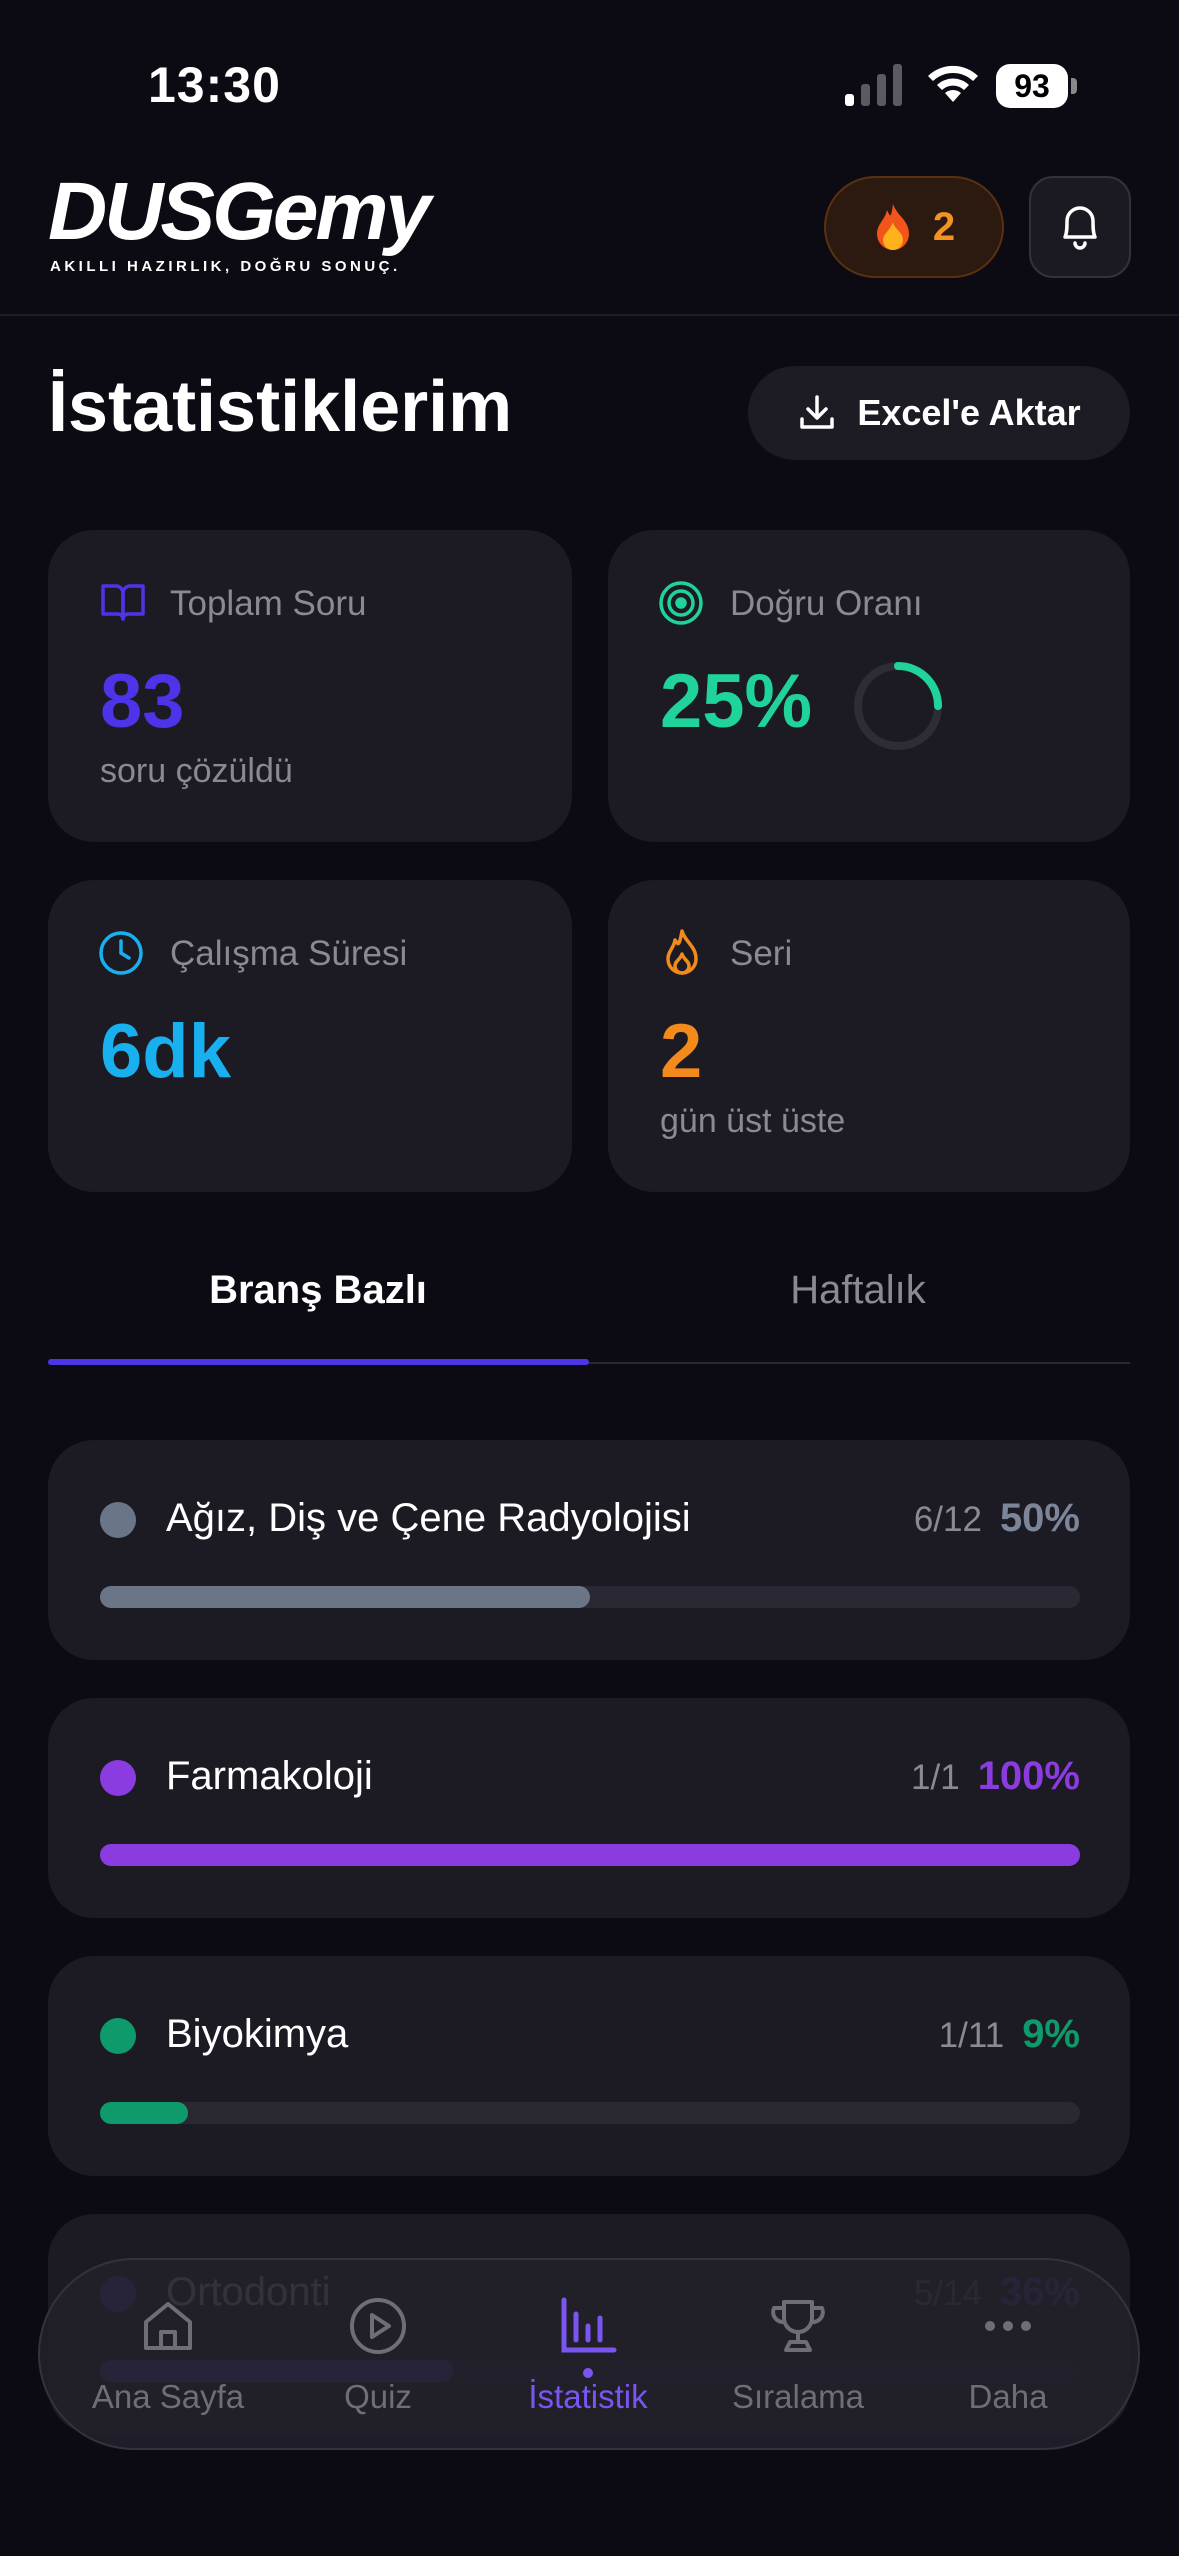  What do you see at coordinates (944, 226) in the screenshot?
I see `streak-count: 2` at bounding box center [944, 226].